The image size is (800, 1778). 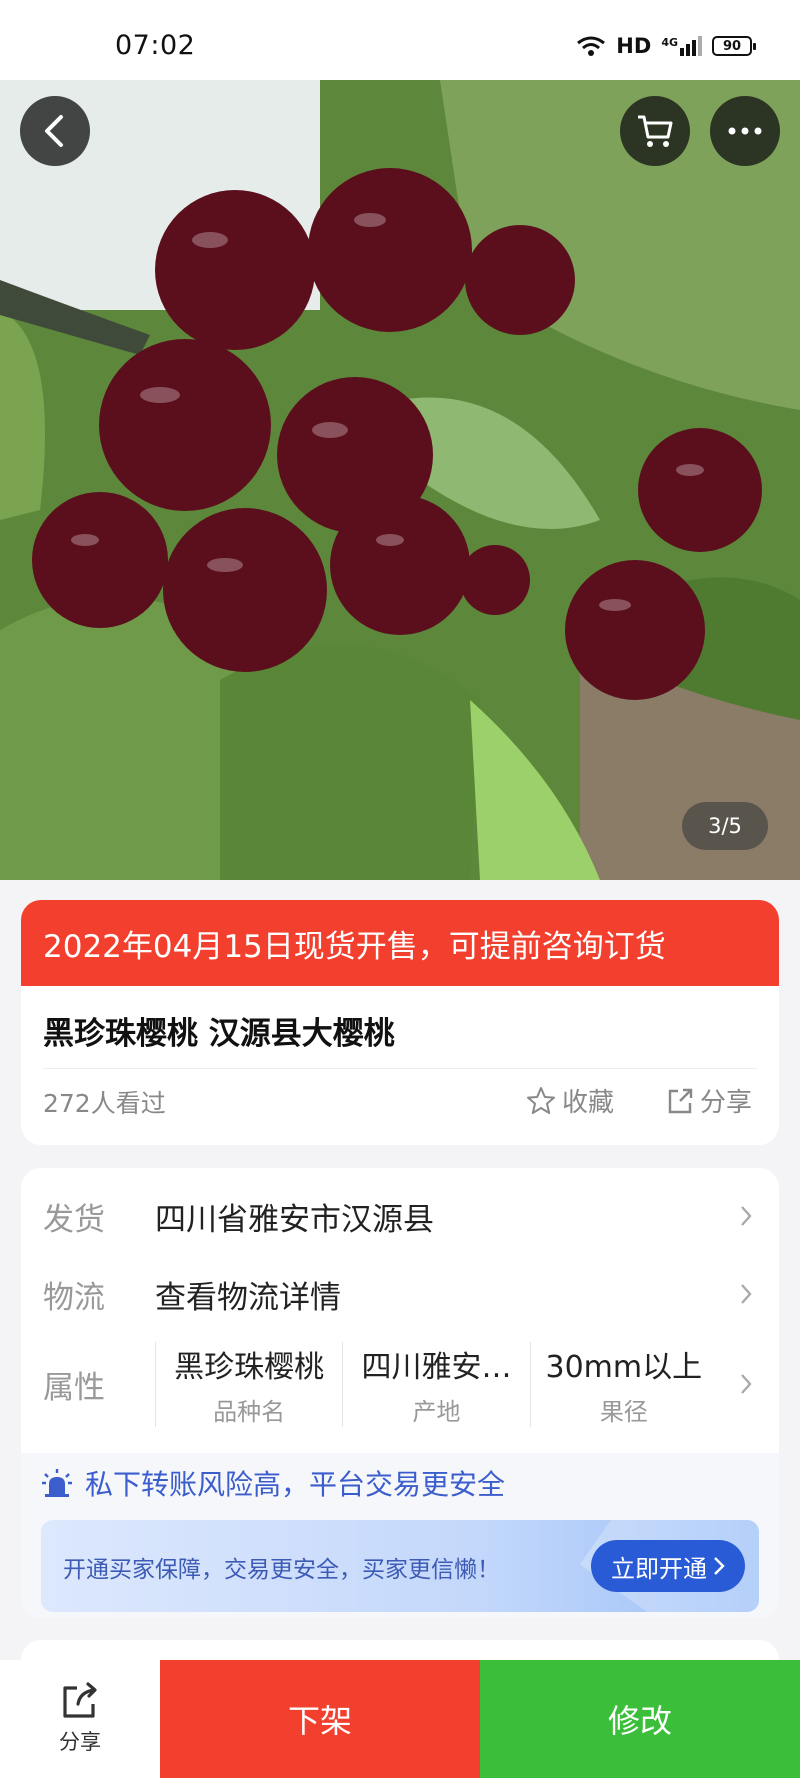 I want to click on promo-text: 开通买家保障，交易更安全，买家更信懒！, so click(x=281, y=1570).